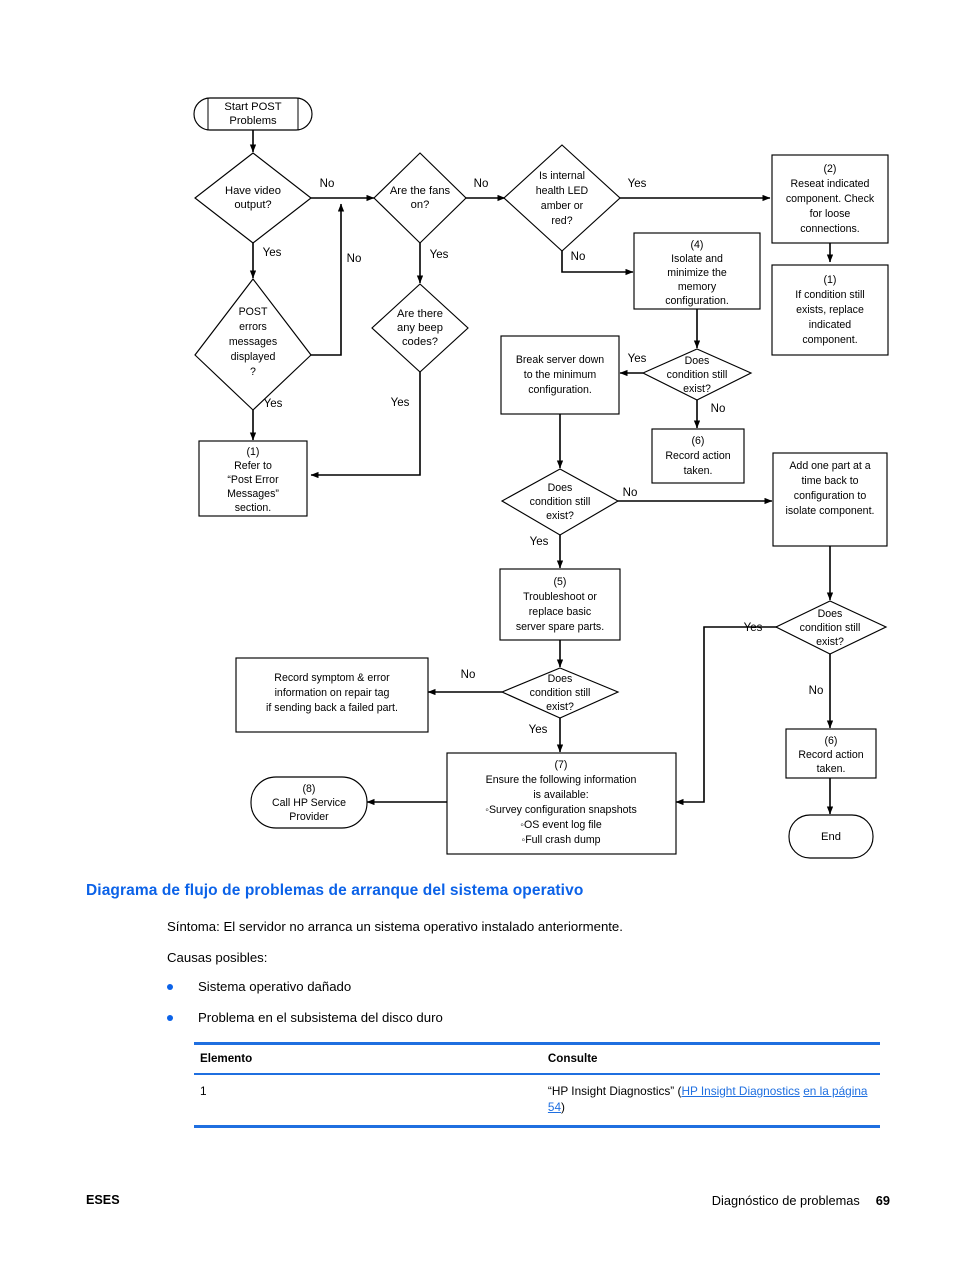 The height and width of the screenshot is (1270, 954). What do you see at coordinates (253, 494) in the screenshot?
I see `flow-node-refer-line4: Messages”` at bounding box center [253, 494].